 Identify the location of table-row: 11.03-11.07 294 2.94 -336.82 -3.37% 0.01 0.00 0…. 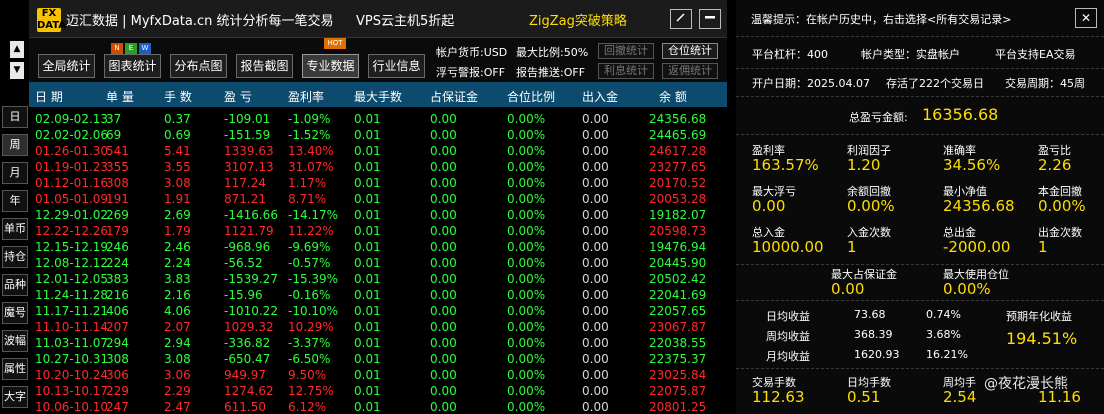
(378, 343).